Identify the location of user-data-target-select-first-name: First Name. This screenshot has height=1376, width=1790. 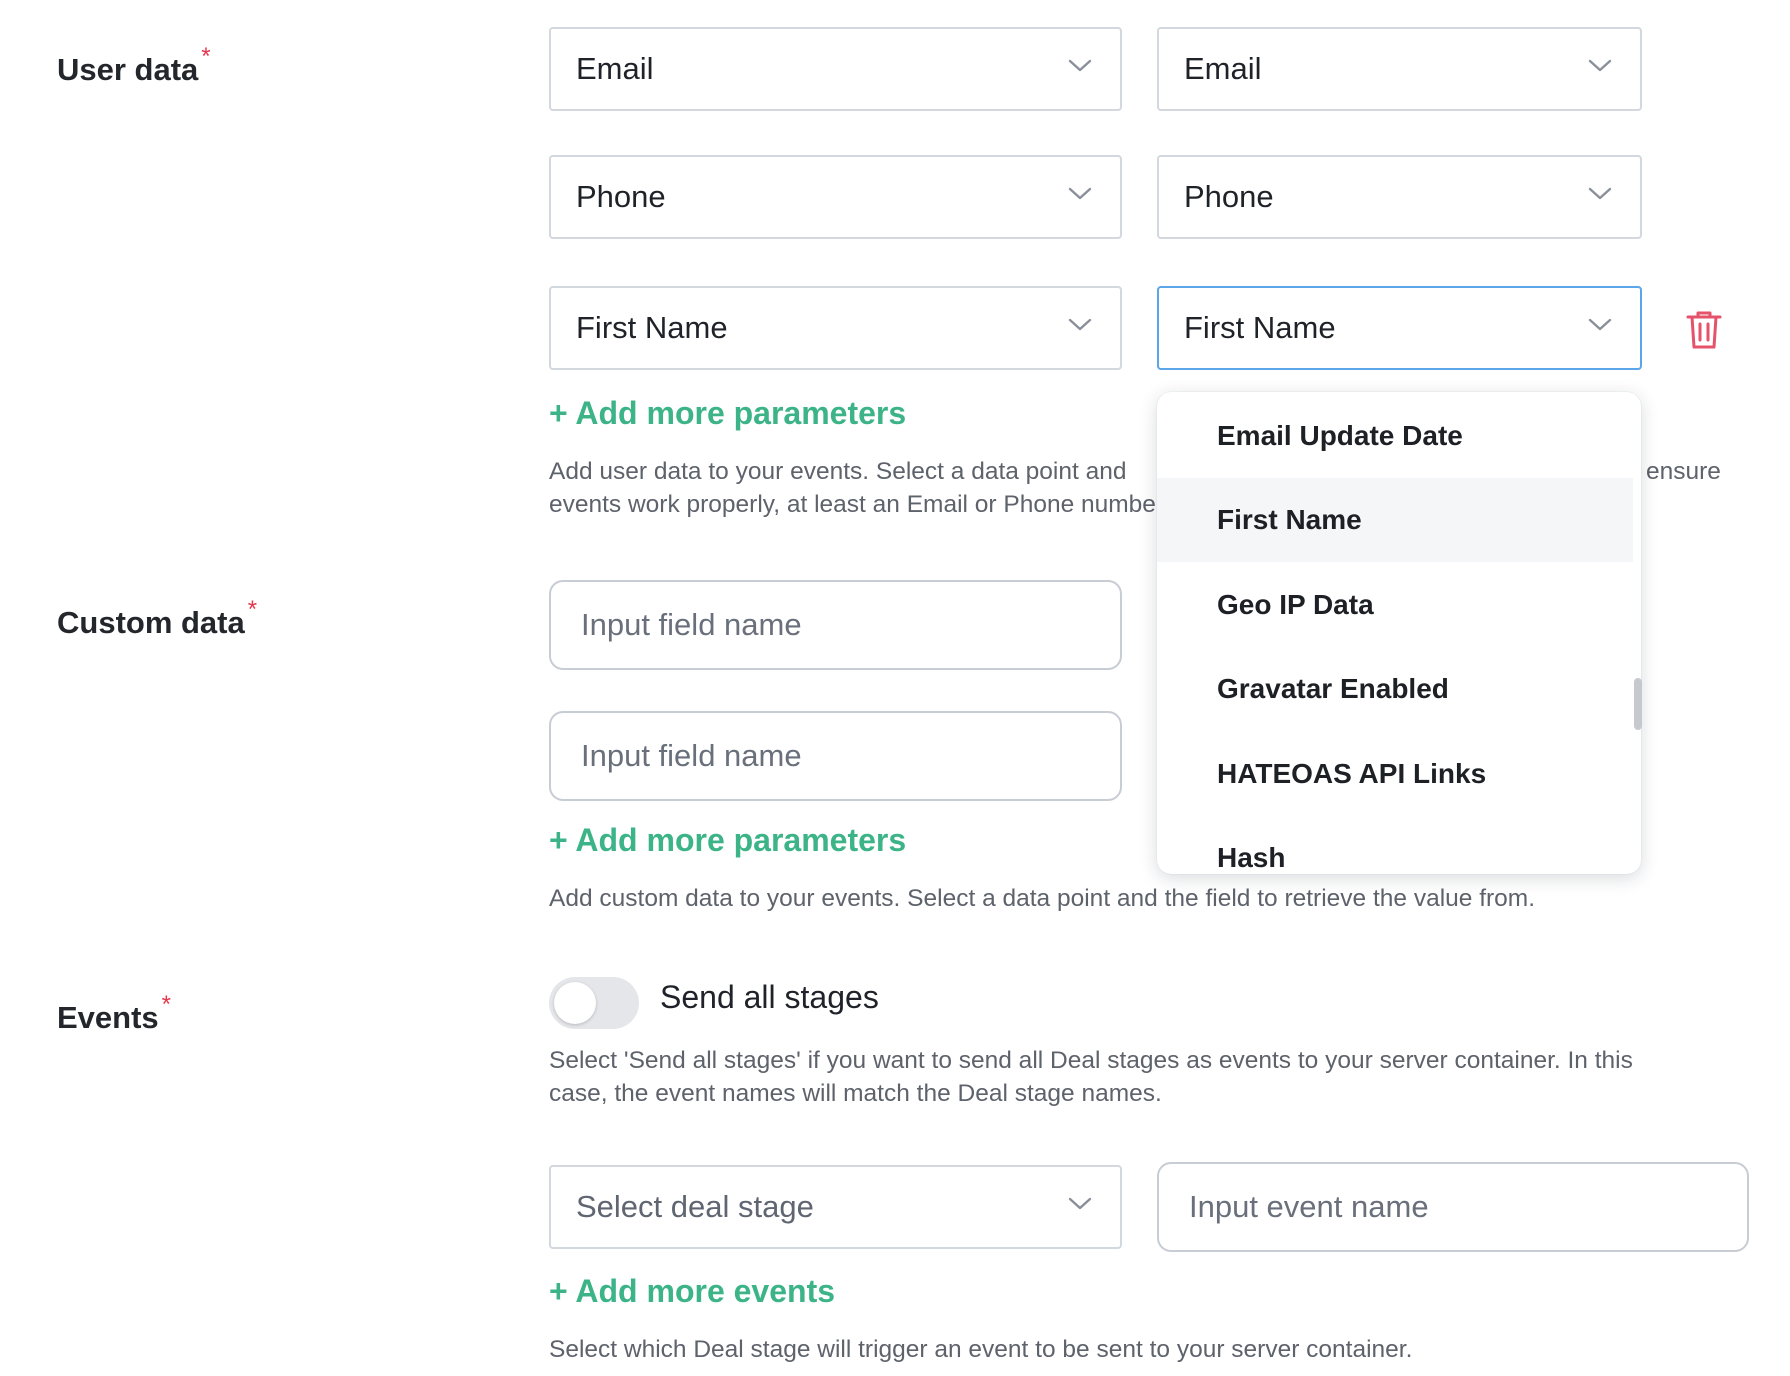
(1399, 328).